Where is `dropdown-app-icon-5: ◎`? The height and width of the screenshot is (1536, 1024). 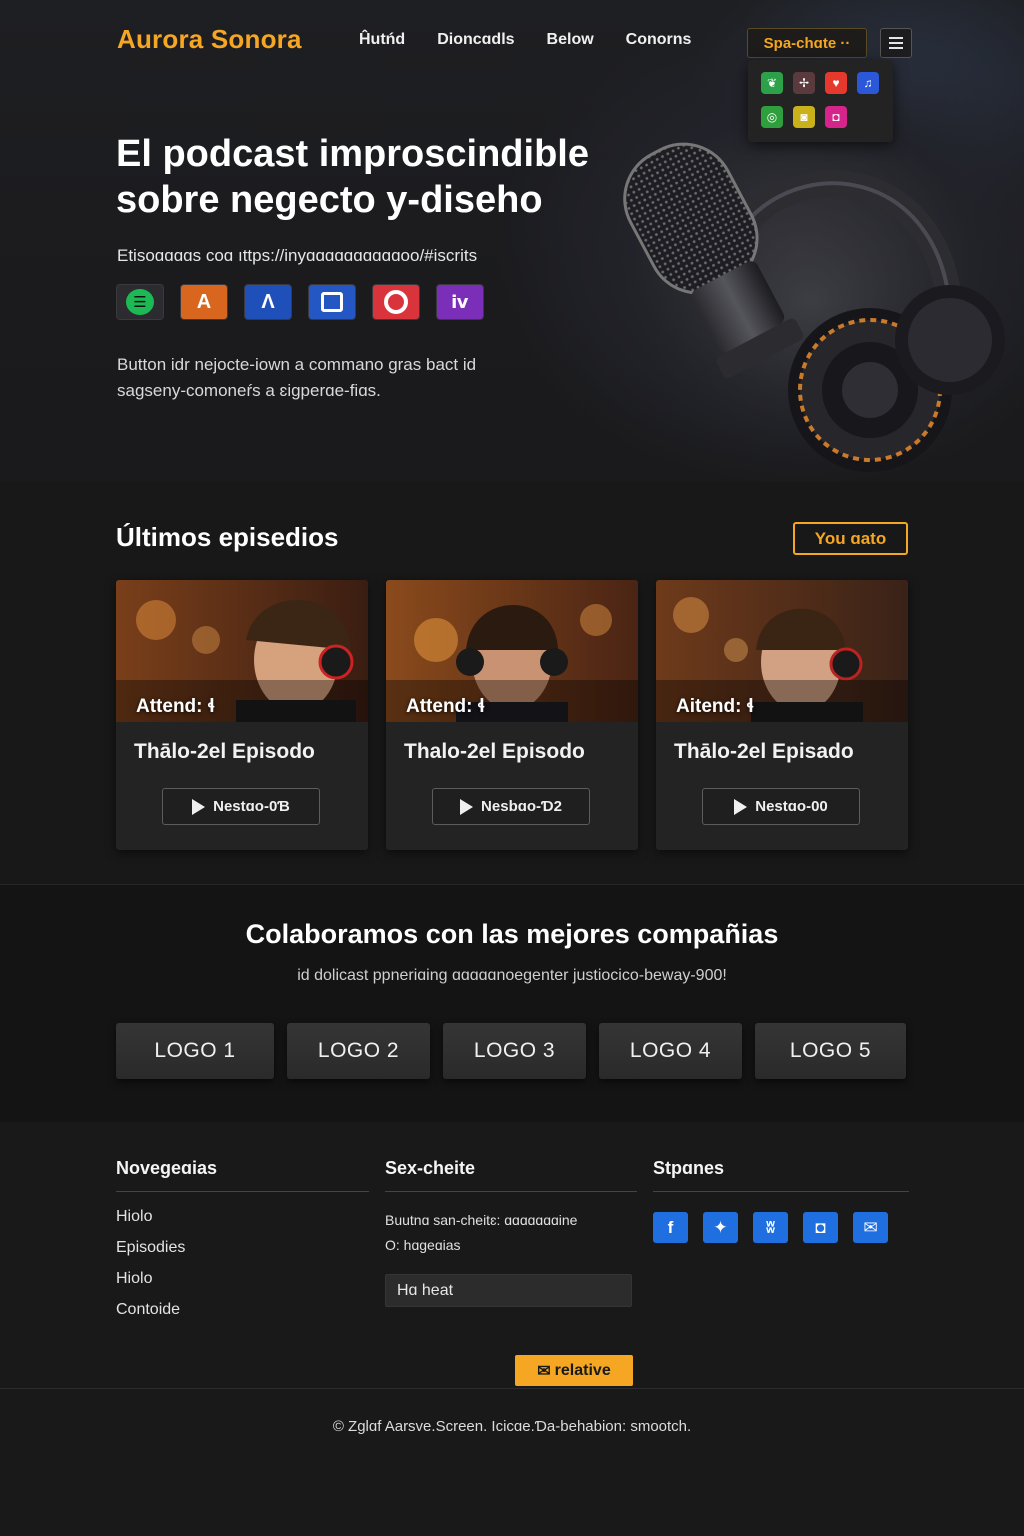 dropdown-app-icon-5: ◎ is located at coordinates (772, 117).